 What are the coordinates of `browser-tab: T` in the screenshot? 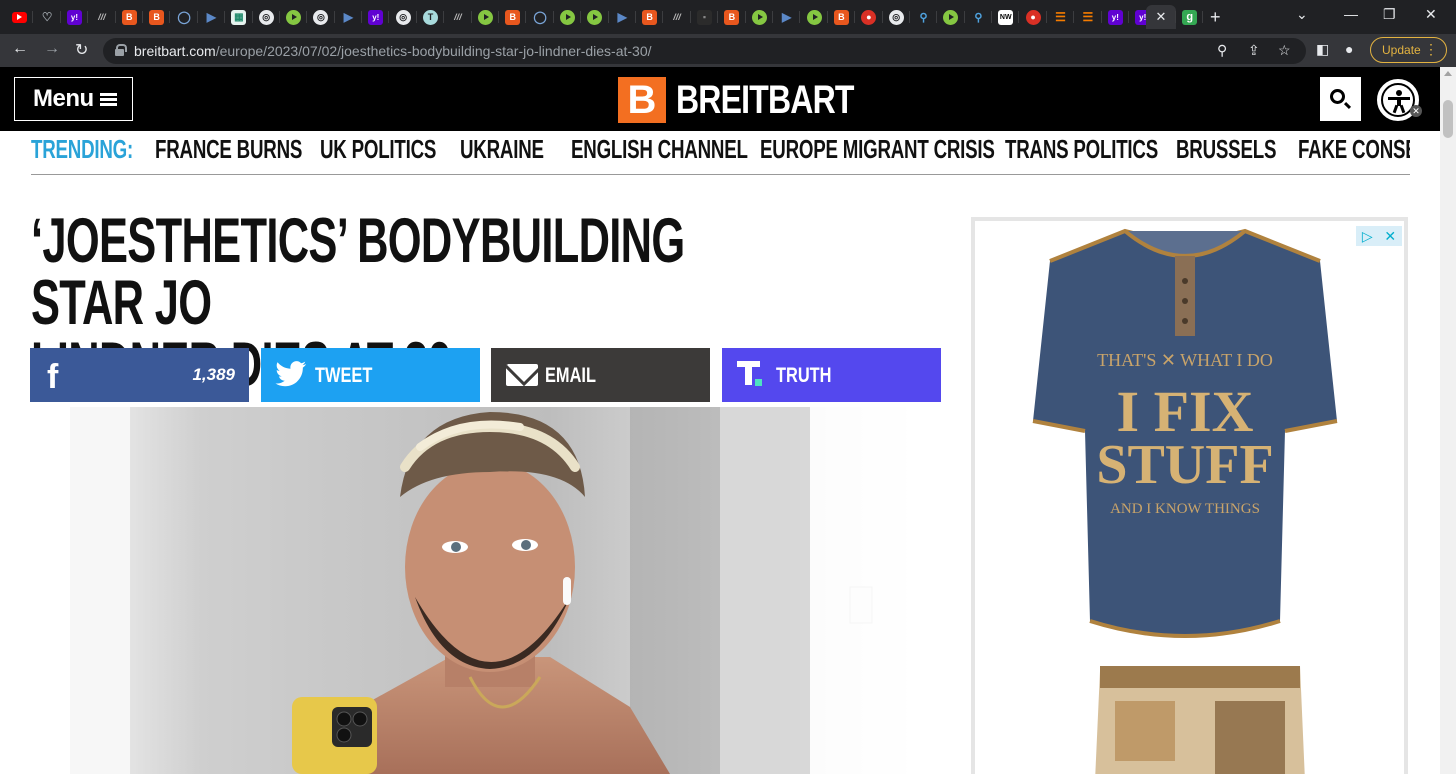 It's located at (431, 17).